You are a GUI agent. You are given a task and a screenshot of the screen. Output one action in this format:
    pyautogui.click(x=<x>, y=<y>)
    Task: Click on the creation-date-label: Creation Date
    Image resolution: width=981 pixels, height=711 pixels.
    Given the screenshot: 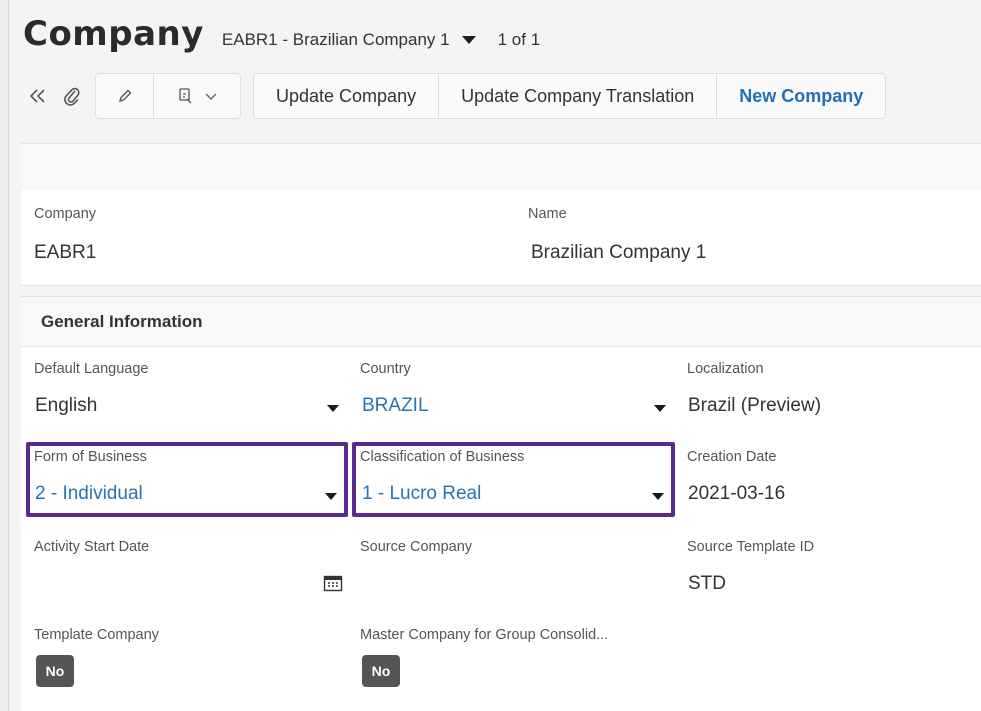 What is the action you would take?
    pyautogui.click(x=732, y=457)
    